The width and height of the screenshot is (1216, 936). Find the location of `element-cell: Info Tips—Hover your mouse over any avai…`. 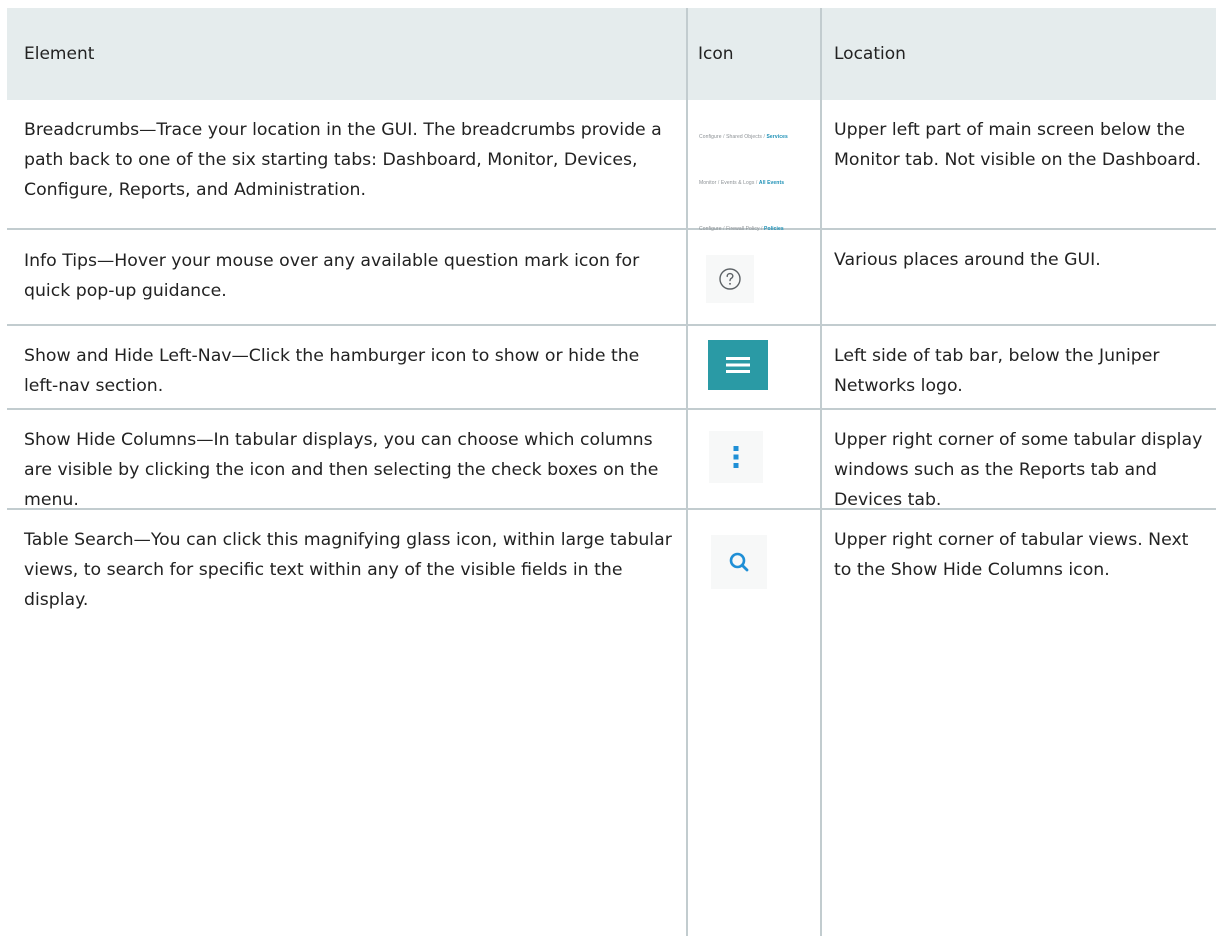

element-cell: Info Tips—Hover your mouse over any avai… is located at coordinates (332, 276).